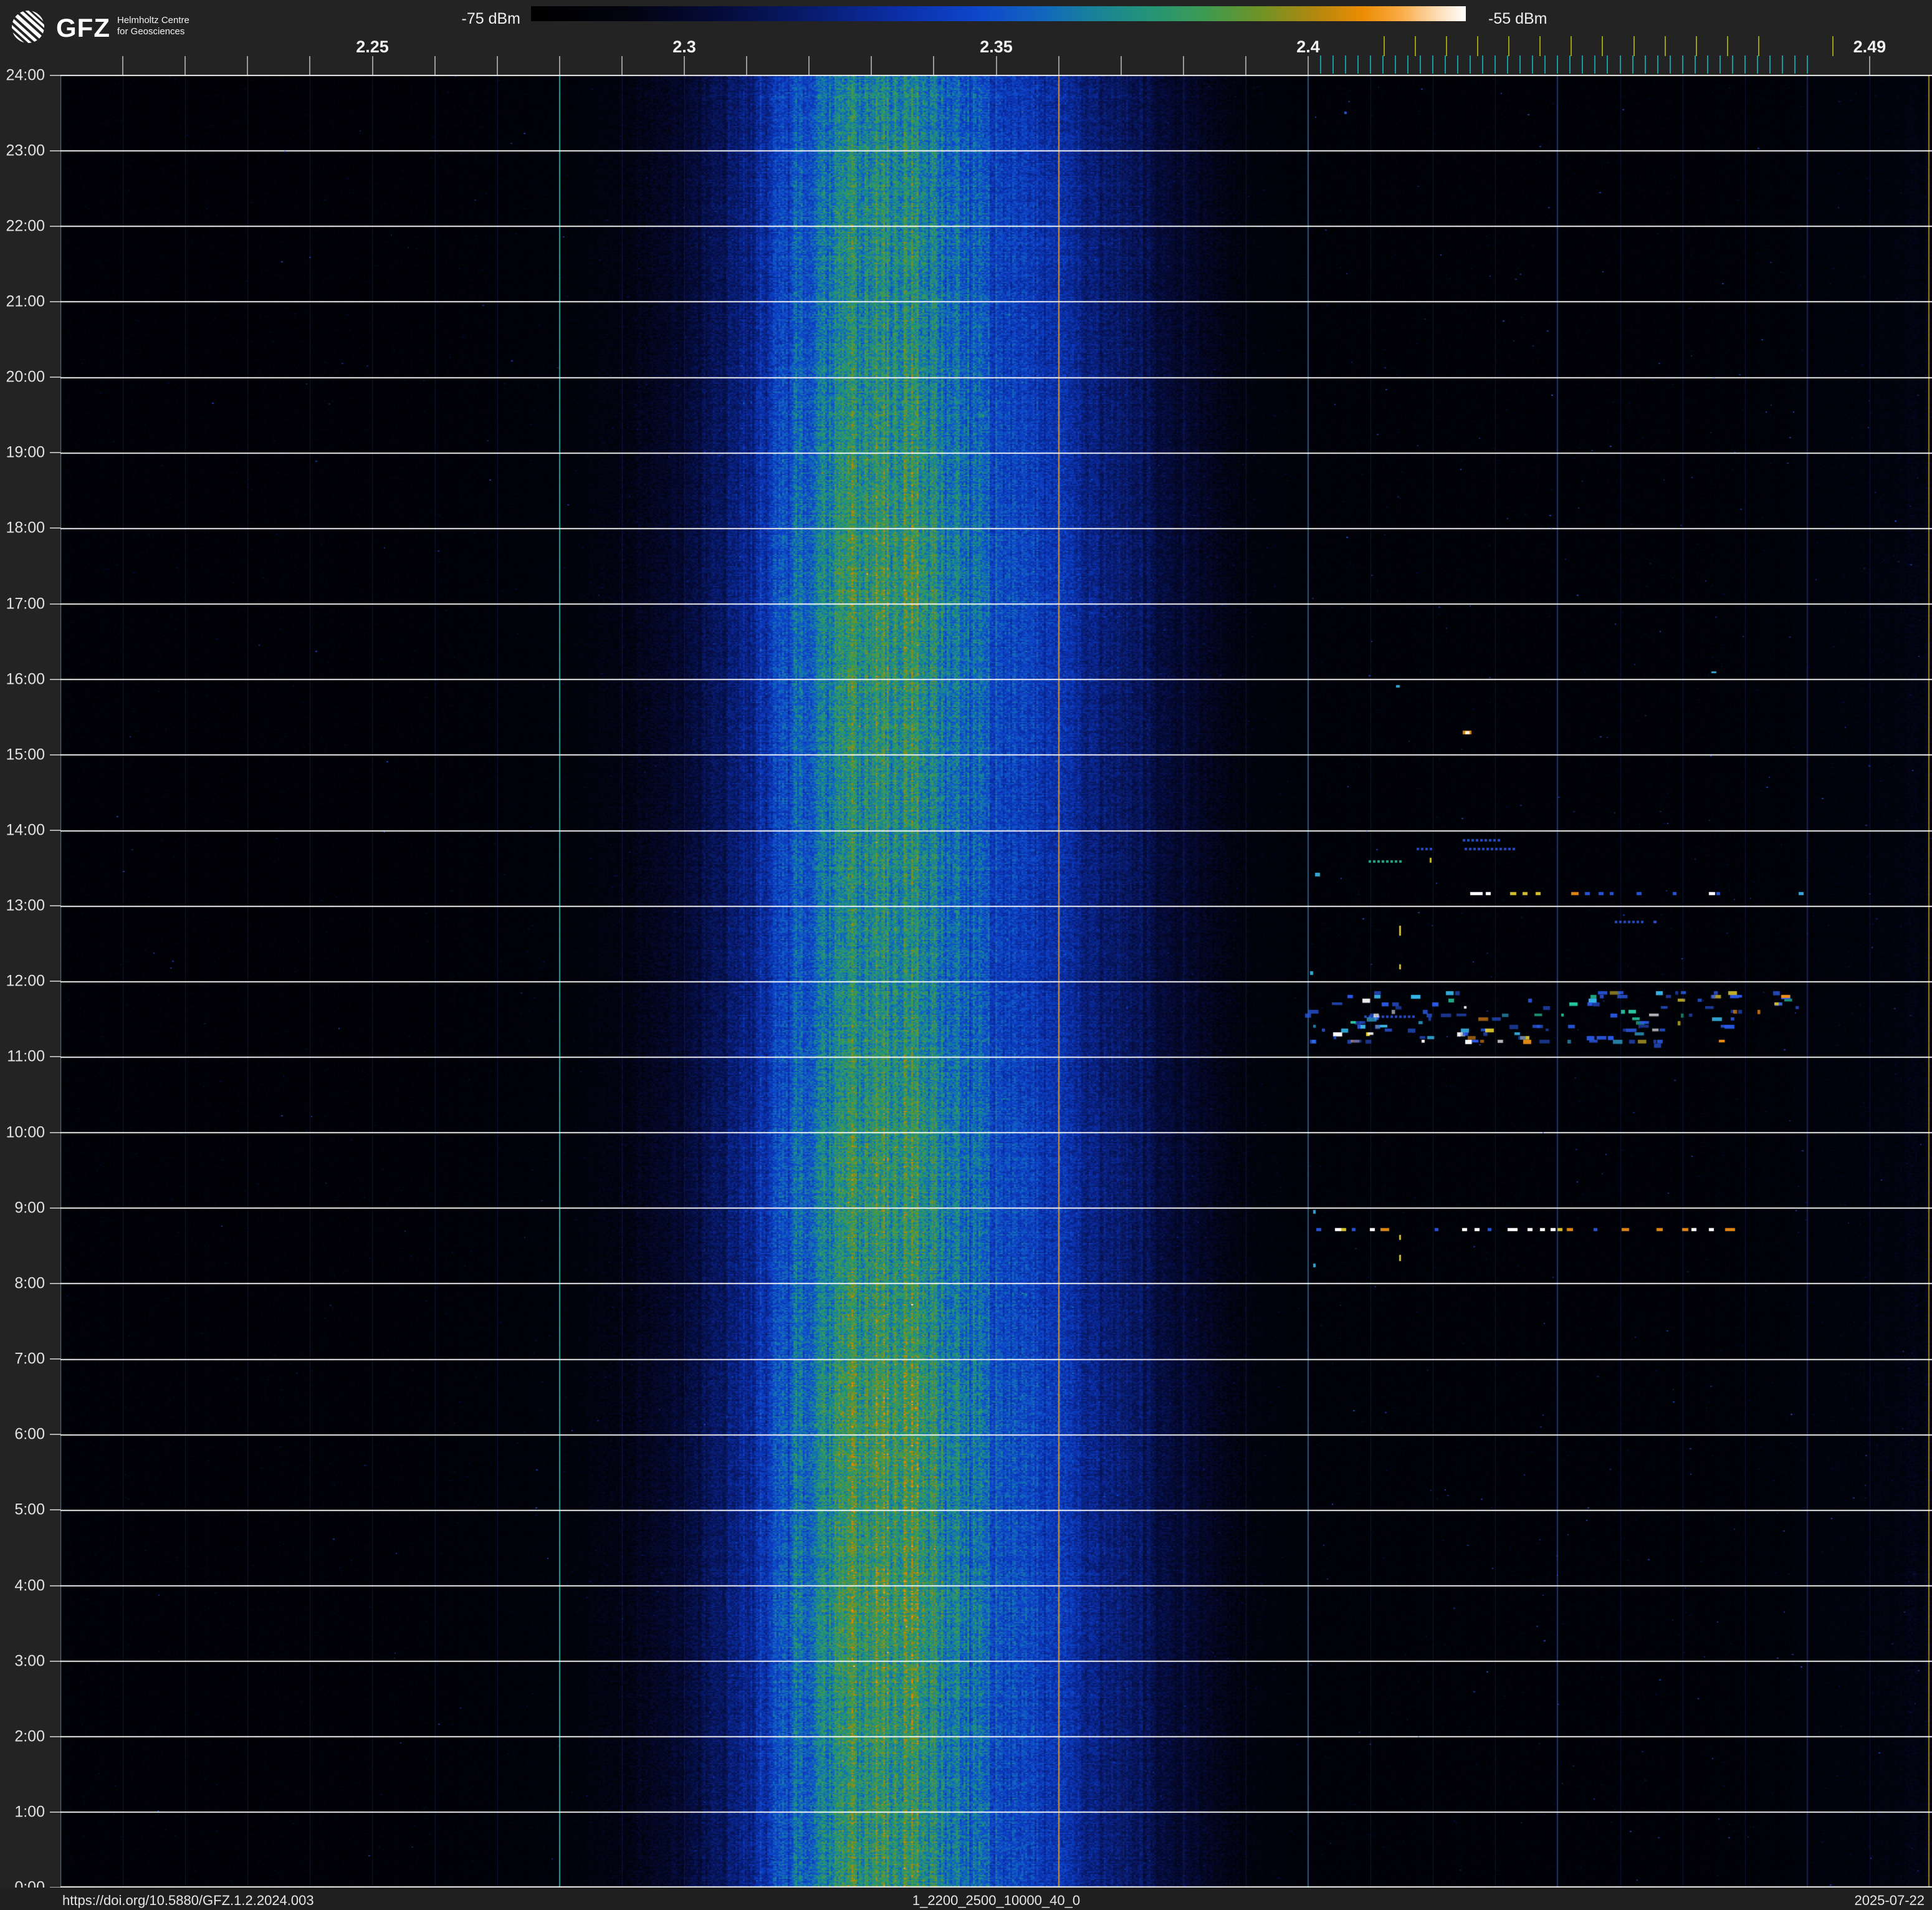  What do you see at coordinates (29, 1359) in the screenshot?
I see `time-tick-label: 7:00` at bounding box center [29, 1359].